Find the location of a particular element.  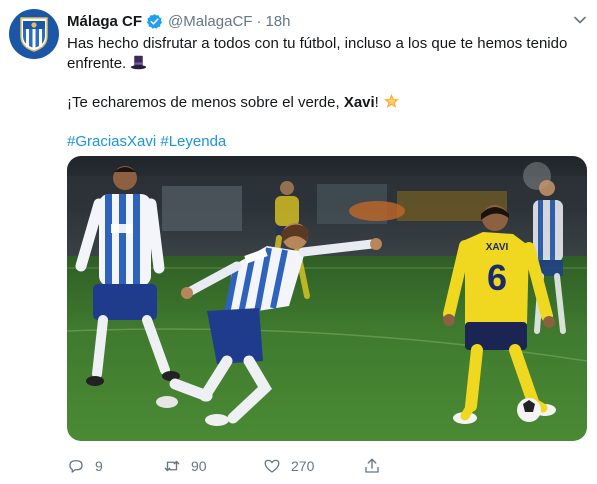

jersey-name: XAVI is located at coordinates (497, 247).